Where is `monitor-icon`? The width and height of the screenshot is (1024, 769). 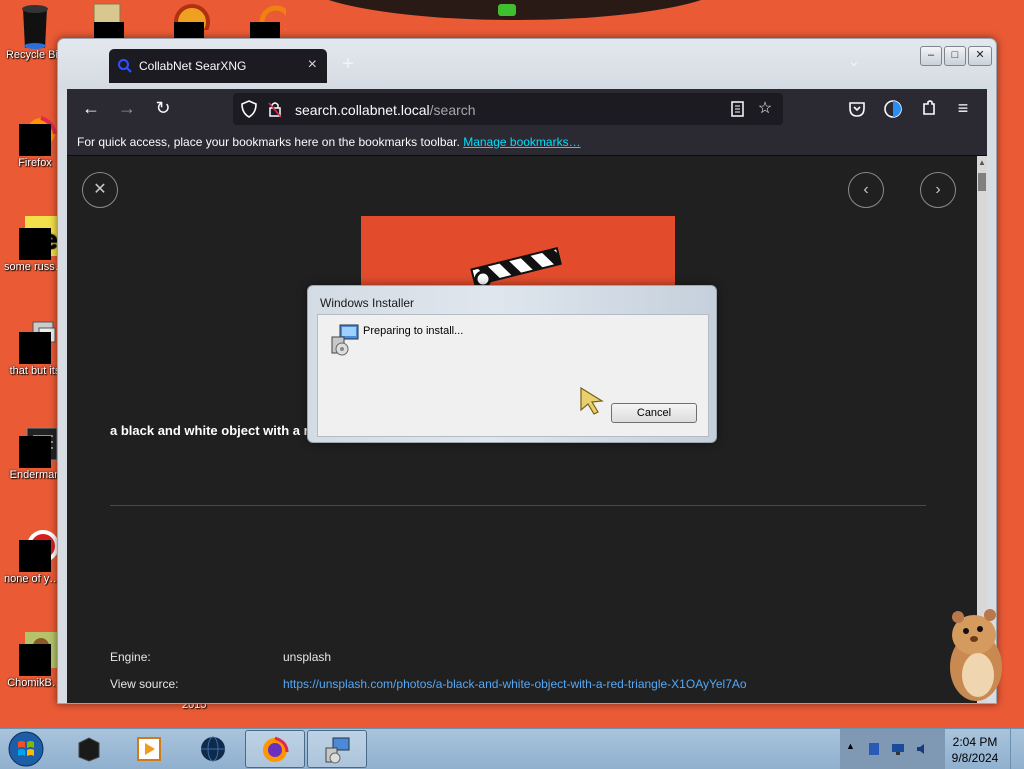
monitor-icon is located at coordinates (898, 749).